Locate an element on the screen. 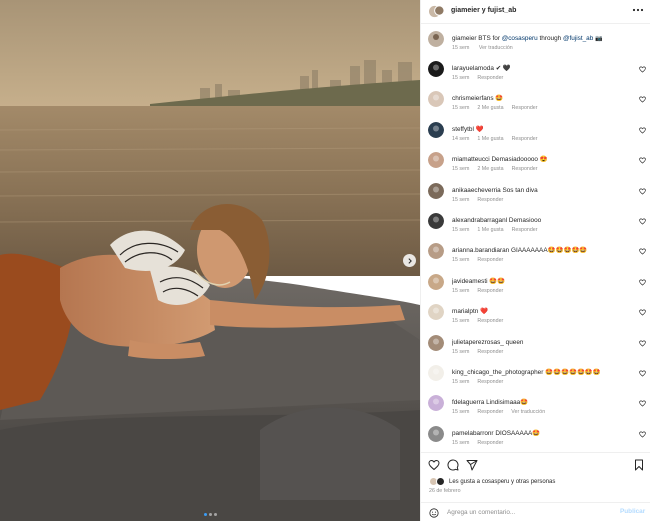 This screenshot has height=521, width=650. comment-user: larayuelamoda is located at coordinates (473, 68).